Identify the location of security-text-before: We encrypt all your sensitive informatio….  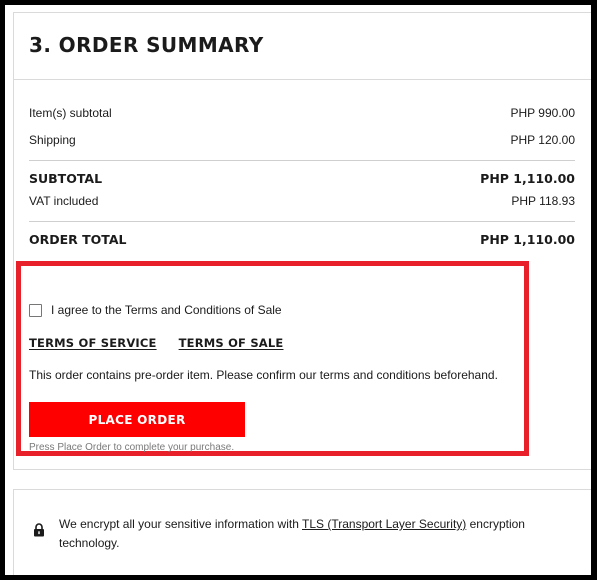
(180, 524).